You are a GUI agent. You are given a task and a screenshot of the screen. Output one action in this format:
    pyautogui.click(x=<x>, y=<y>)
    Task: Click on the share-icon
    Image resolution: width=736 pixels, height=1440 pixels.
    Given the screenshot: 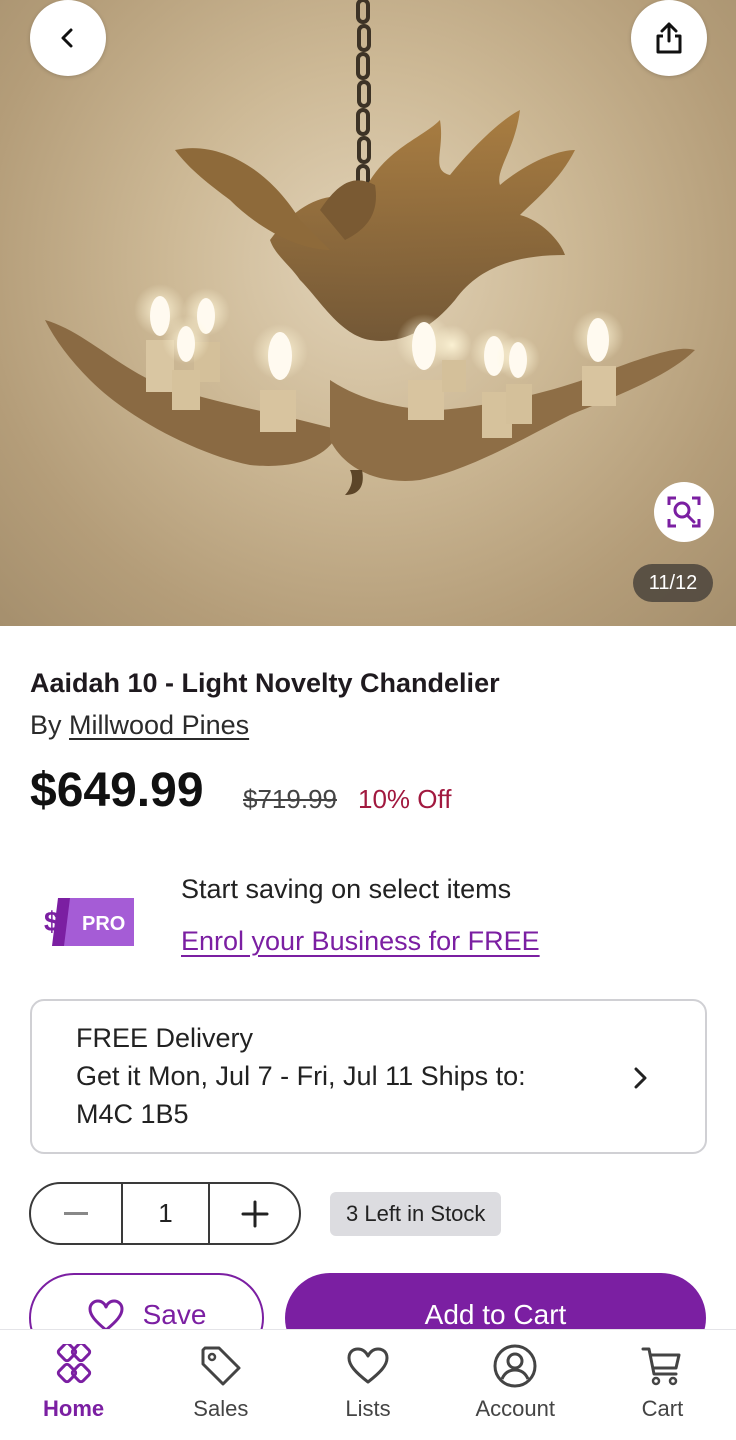 What is the action you would take?
    pyautogui.click(x=669, y=38)
    